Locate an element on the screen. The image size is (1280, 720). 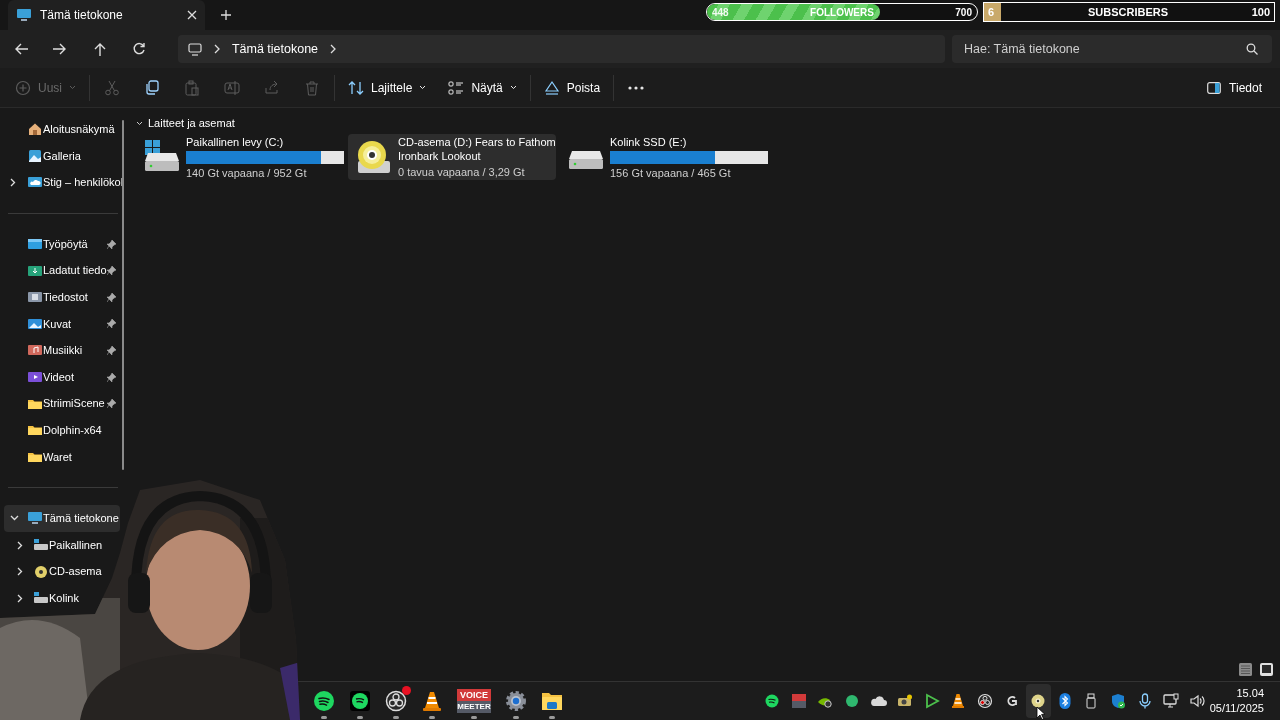
icon-label: VOICE is located at coordinates (474, 695).